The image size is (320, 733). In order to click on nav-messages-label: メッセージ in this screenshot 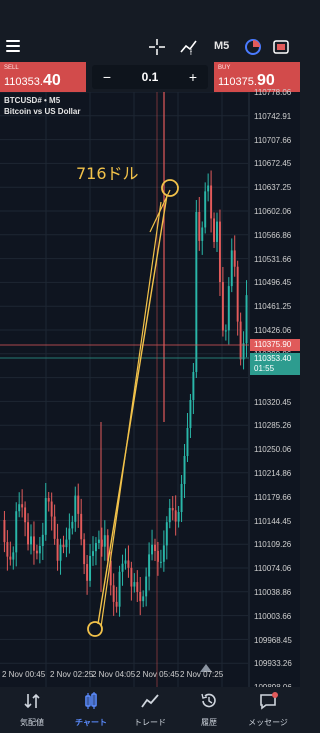, I will do `click(268, 722)`.